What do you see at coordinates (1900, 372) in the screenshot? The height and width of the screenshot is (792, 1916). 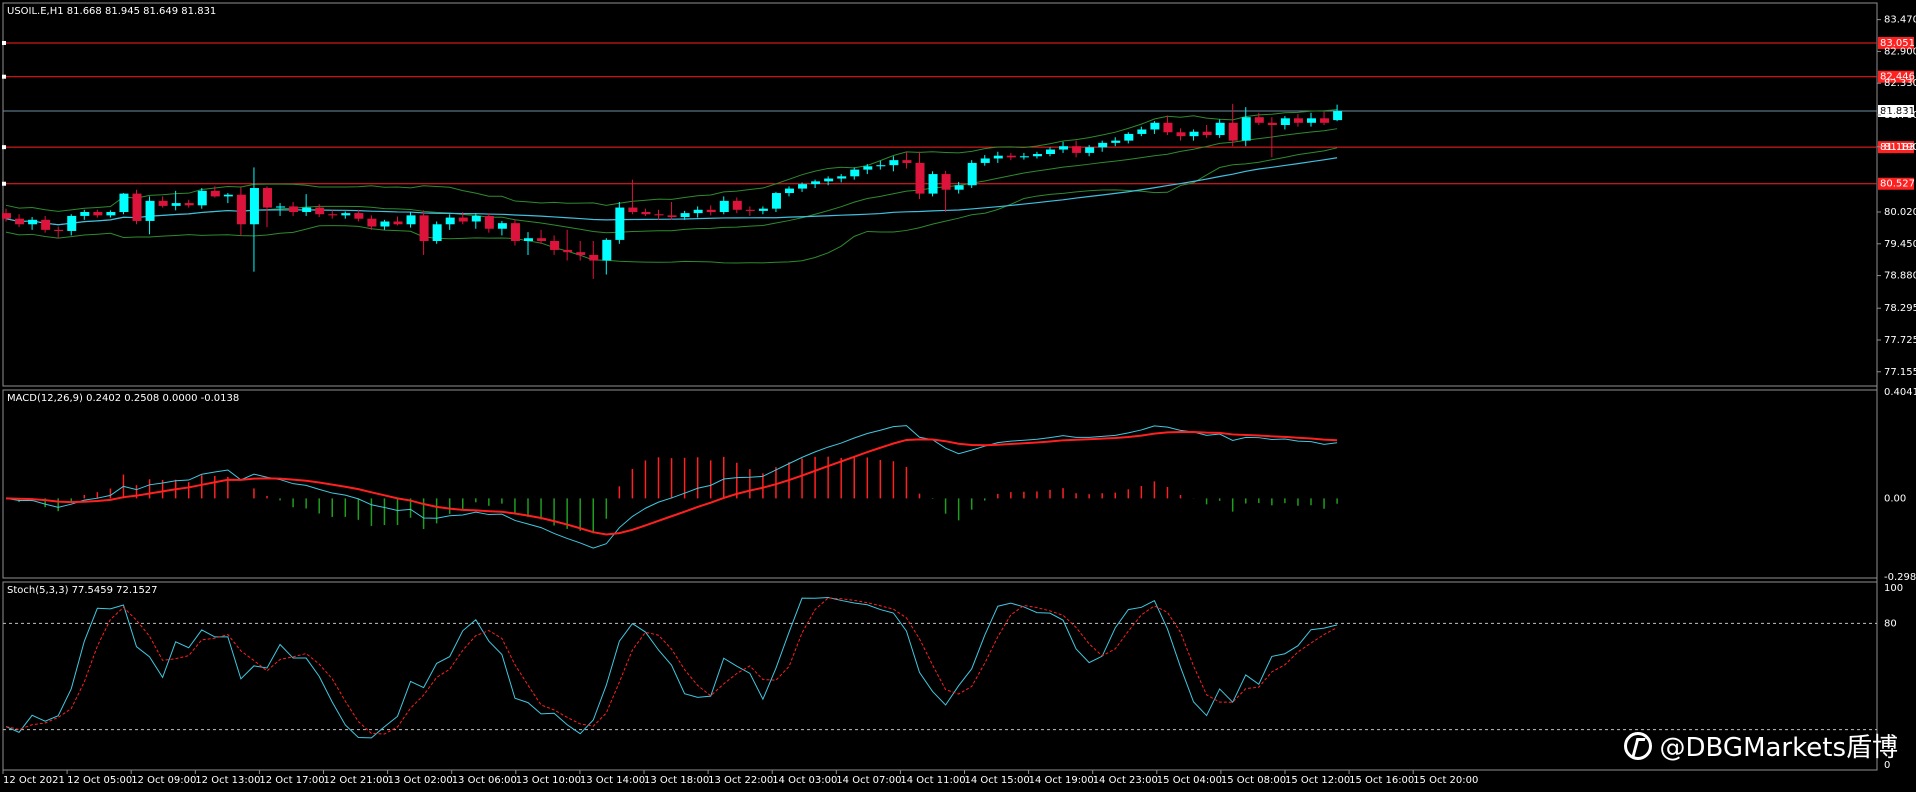 I see `price-axis-tick-label: 77.155` at bounding box center [1900, 372].